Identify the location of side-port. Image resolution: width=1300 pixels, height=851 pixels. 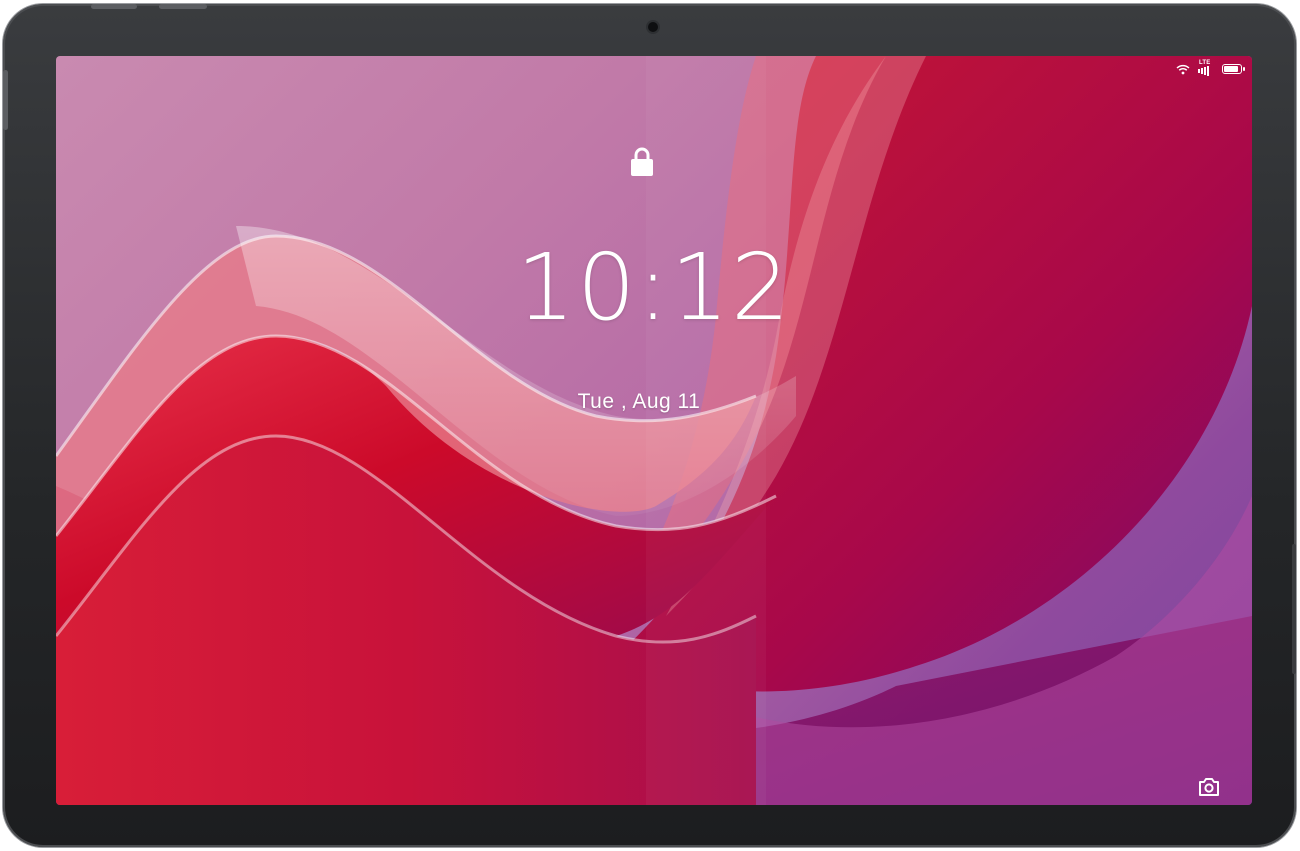
(5, 100).